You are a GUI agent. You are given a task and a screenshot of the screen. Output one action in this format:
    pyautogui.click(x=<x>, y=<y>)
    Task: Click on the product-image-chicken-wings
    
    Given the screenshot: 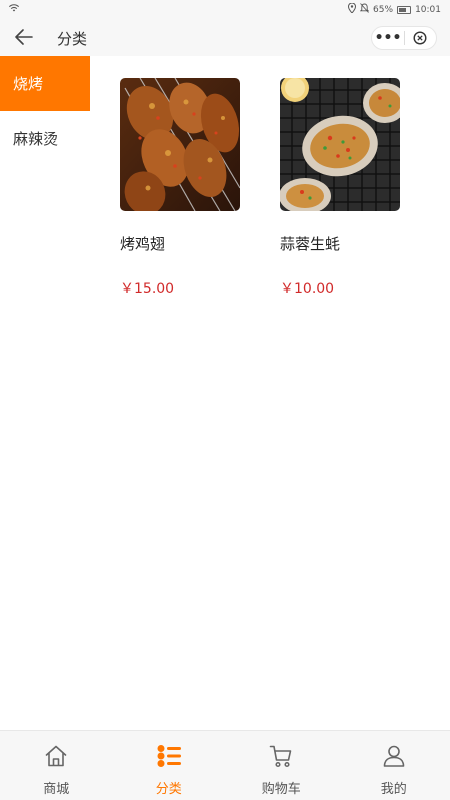 What is the action you would take?
    pyautogui.click(x=180, y=144)
    